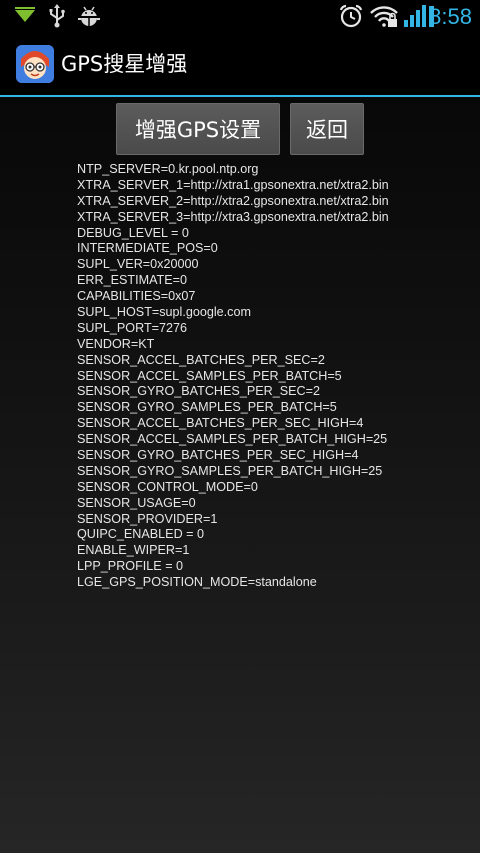 The width and height of the screenshot is (480, 853). What do you see at coordinates (167, 486) in the screenshot?
I see `config-line: SENSOR_CONTROL_MODE=0` at bounding box center [167, 486].